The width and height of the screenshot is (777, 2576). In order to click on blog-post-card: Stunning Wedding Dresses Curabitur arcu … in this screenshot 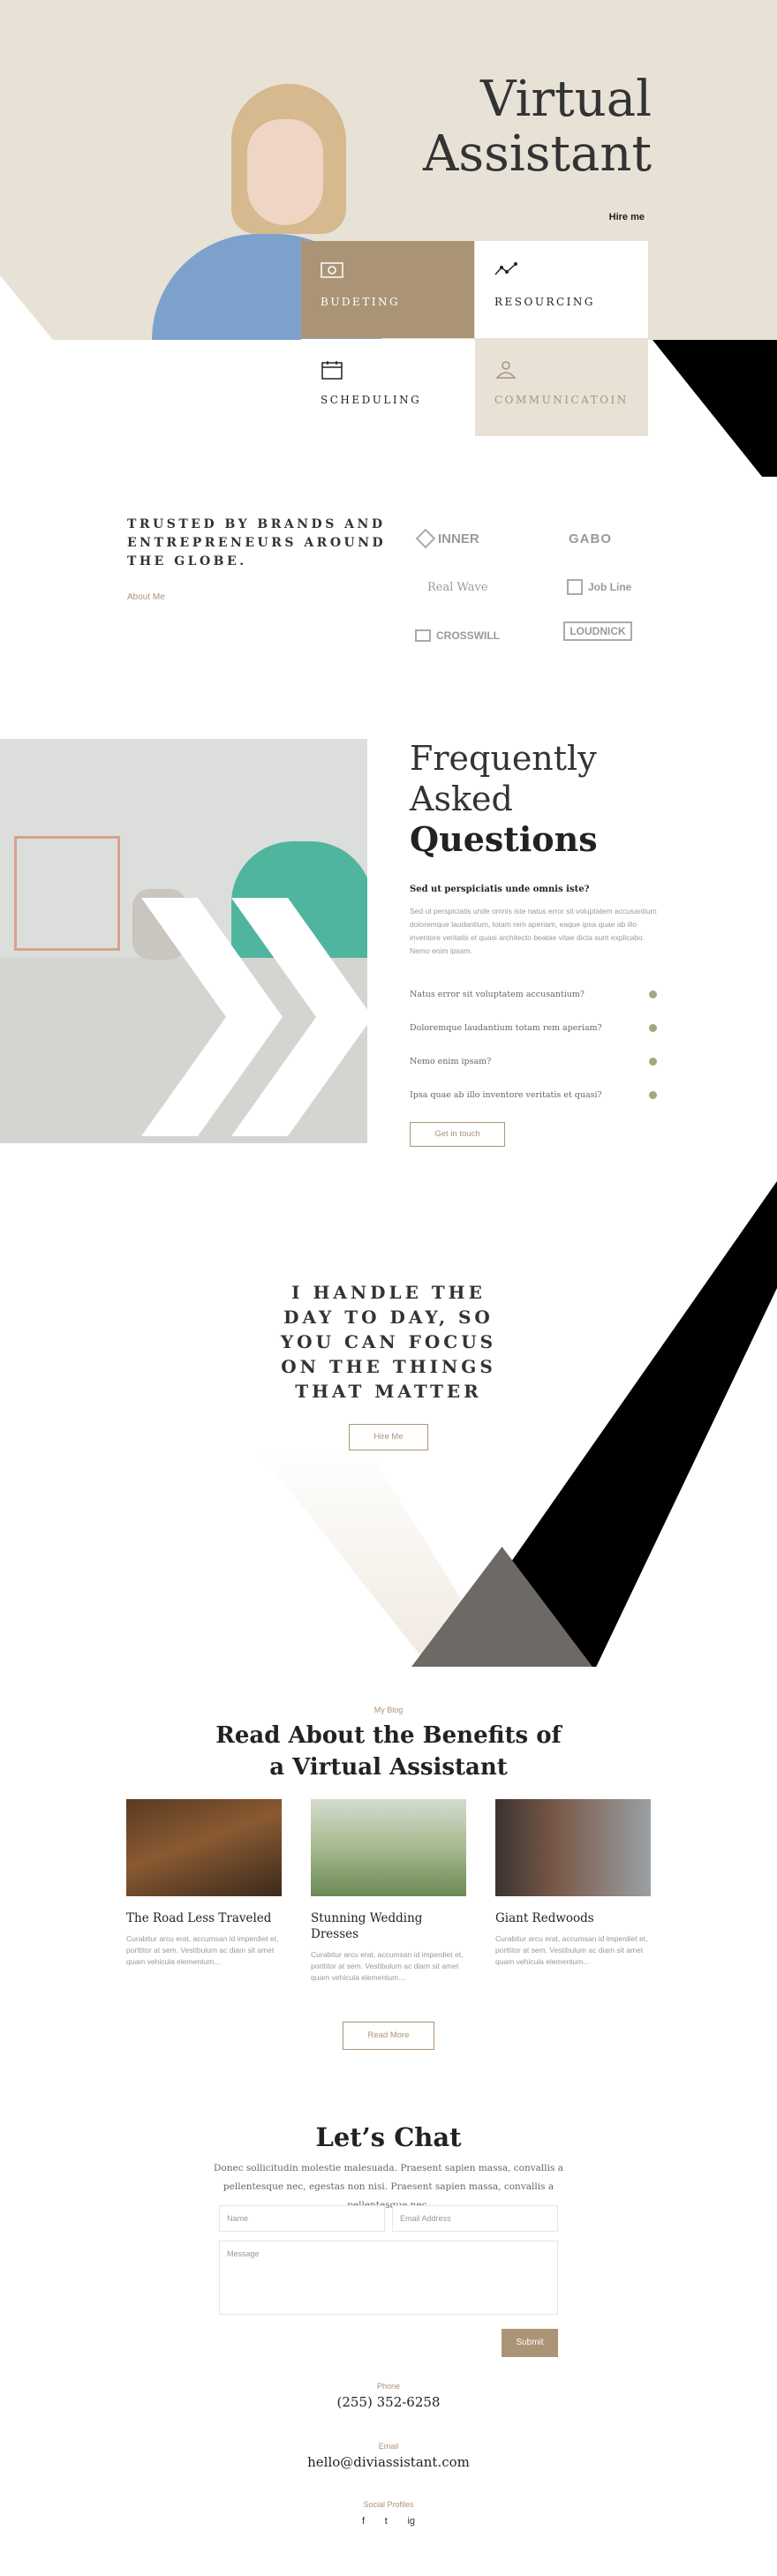, I will do `click(389, 1892)`.